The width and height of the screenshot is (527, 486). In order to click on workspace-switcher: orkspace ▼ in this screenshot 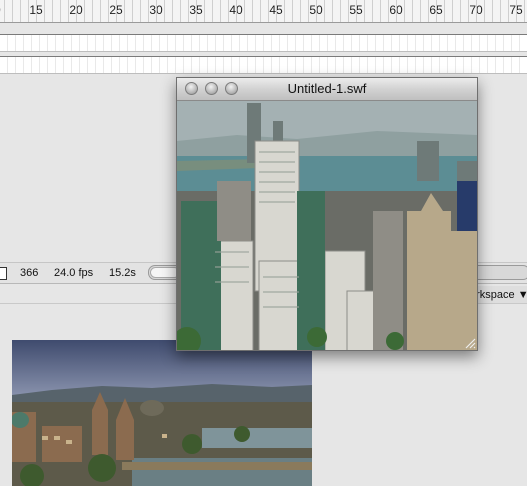, I will do `click(498, 295)`.